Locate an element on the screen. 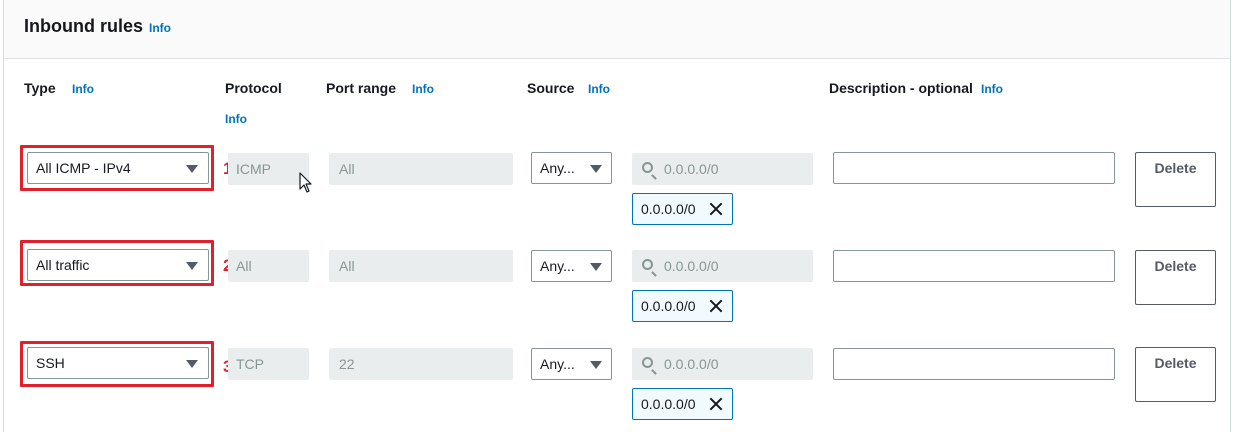 The height and width of the screenshot is (432, 1234). panel-title: Inbound rules is located at coordinates (83, 26).